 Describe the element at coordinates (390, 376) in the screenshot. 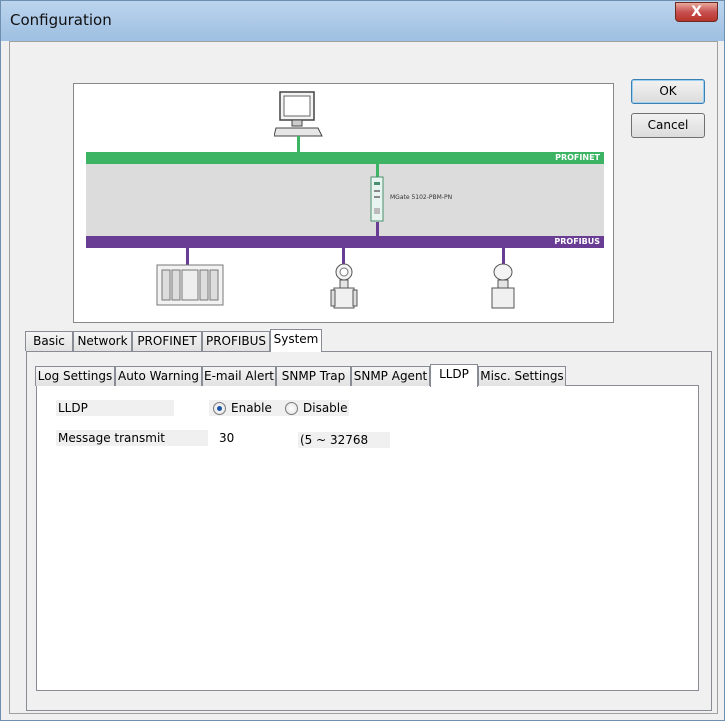

I see `tab-snmp-agent: SNMP Agent` at that location.